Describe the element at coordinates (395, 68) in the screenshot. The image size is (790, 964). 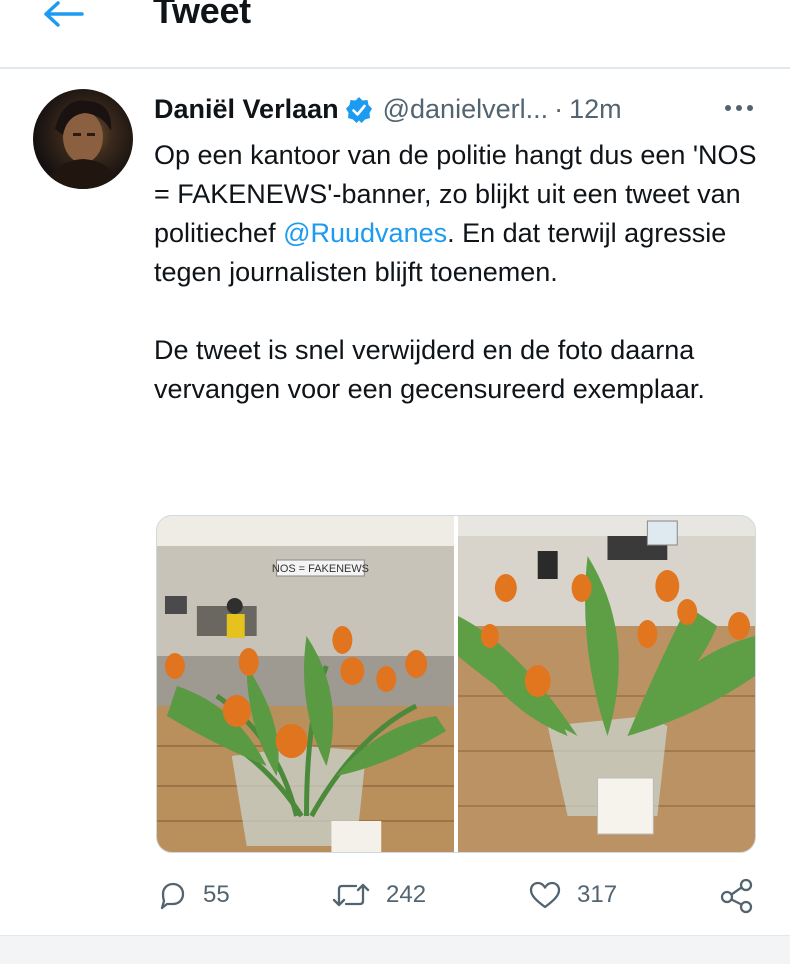
I see `header-divider` at that location.